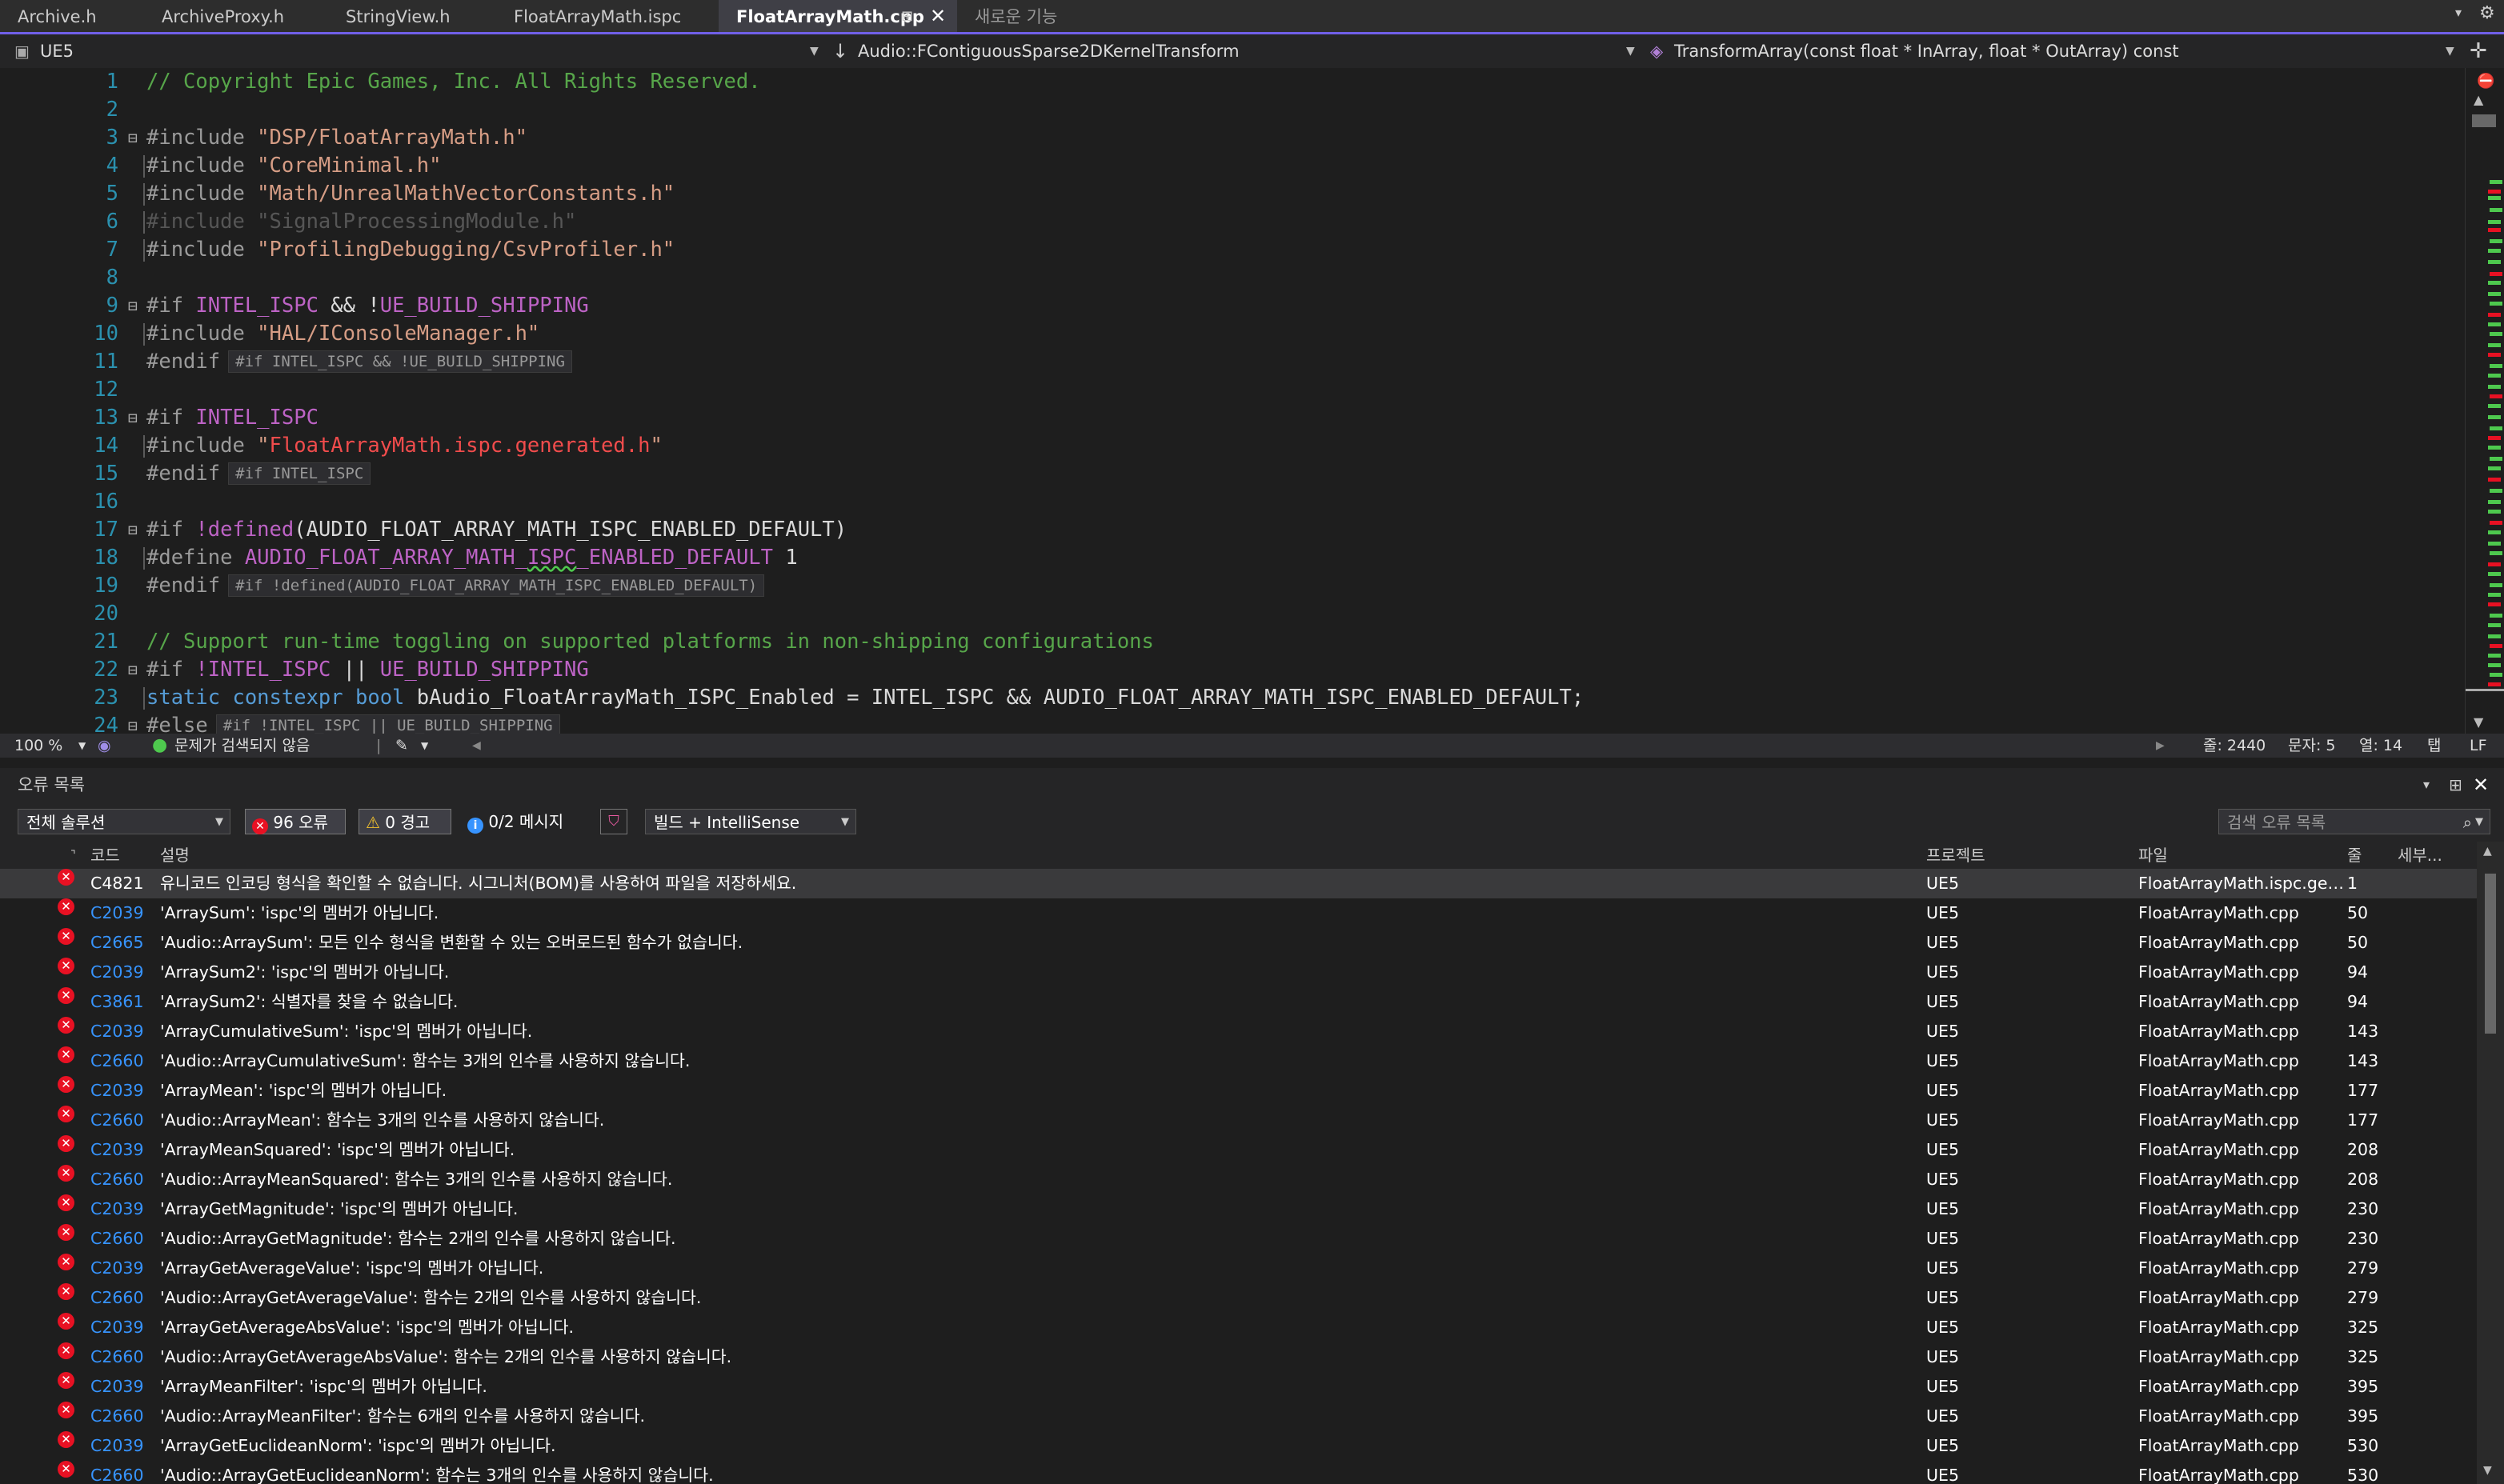  I want to click on tab-overflow-chevron-icon: ▾, so click(2458, 12).